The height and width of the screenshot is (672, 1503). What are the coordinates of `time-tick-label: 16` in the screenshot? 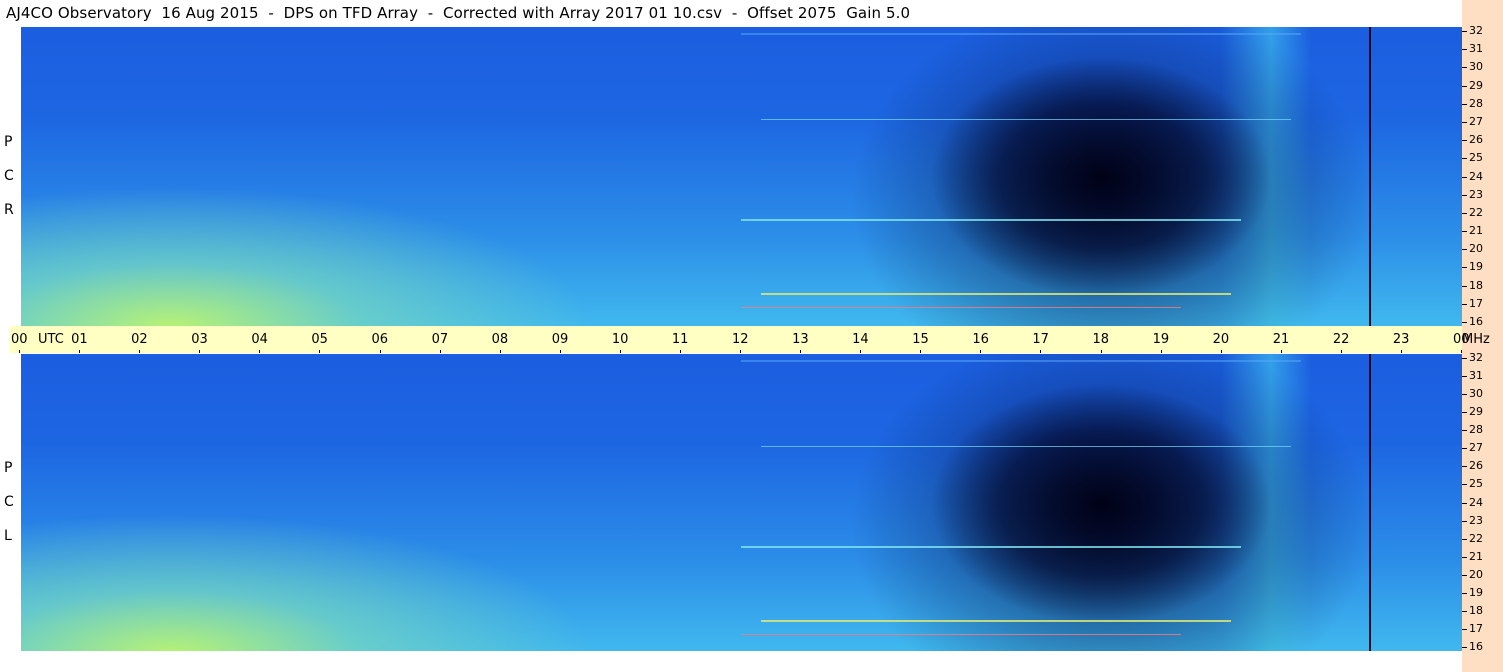 It's located at (980, 339).